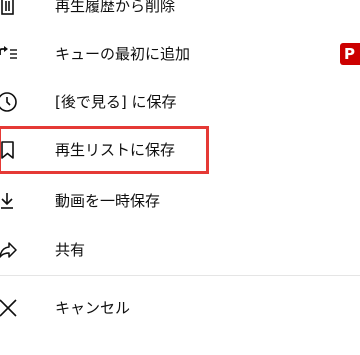 This screenshot has width=360, height=355. I want to click on menu-item-download: 動画を一時保存, so click(180, 201).